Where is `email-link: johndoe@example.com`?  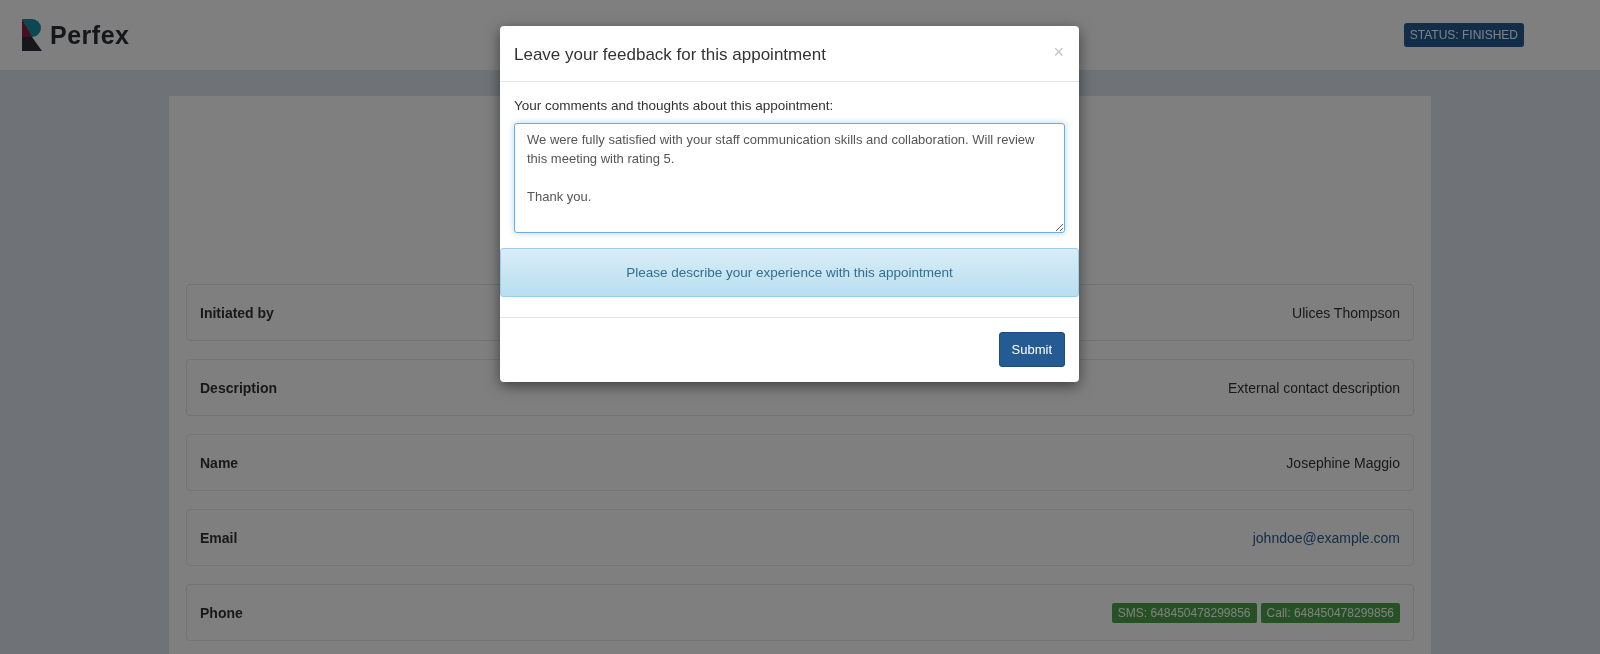
email-link: johndoe@example.com is located at coordinates (1326, 537).